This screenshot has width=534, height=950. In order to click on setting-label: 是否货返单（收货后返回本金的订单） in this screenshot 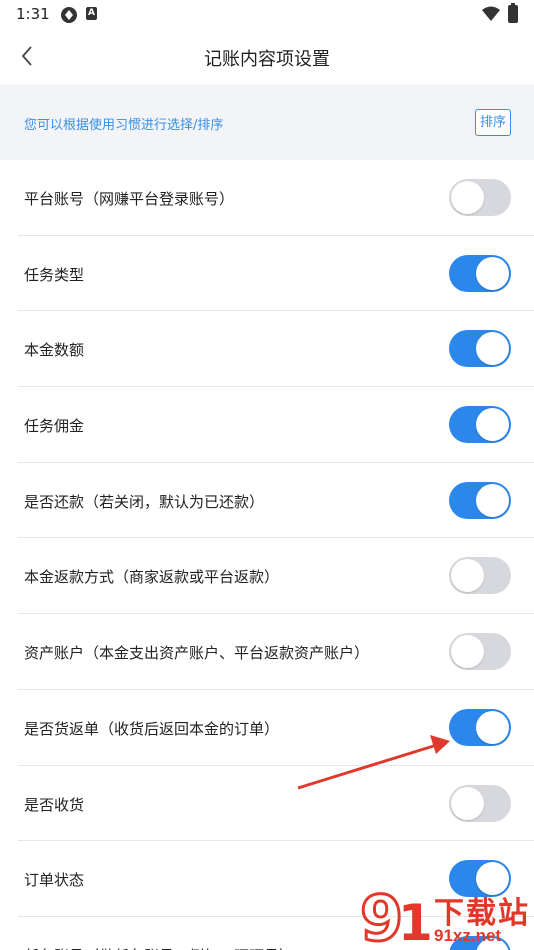, I will do `click(152, 728)`.